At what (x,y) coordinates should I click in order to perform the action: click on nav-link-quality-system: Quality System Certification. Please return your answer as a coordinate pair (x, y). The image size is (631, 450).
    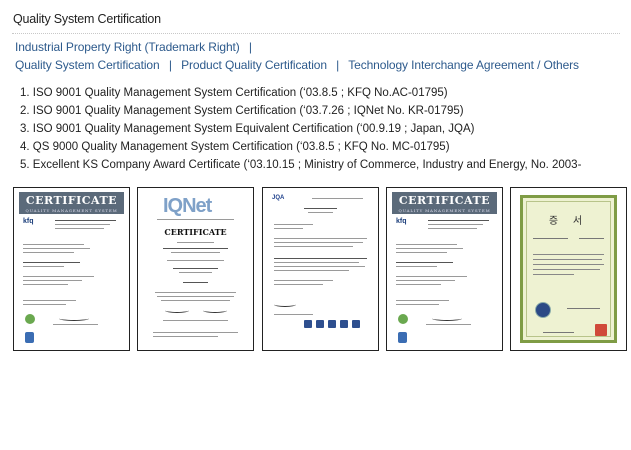
    Looking at the image, I should click on (87, 65).